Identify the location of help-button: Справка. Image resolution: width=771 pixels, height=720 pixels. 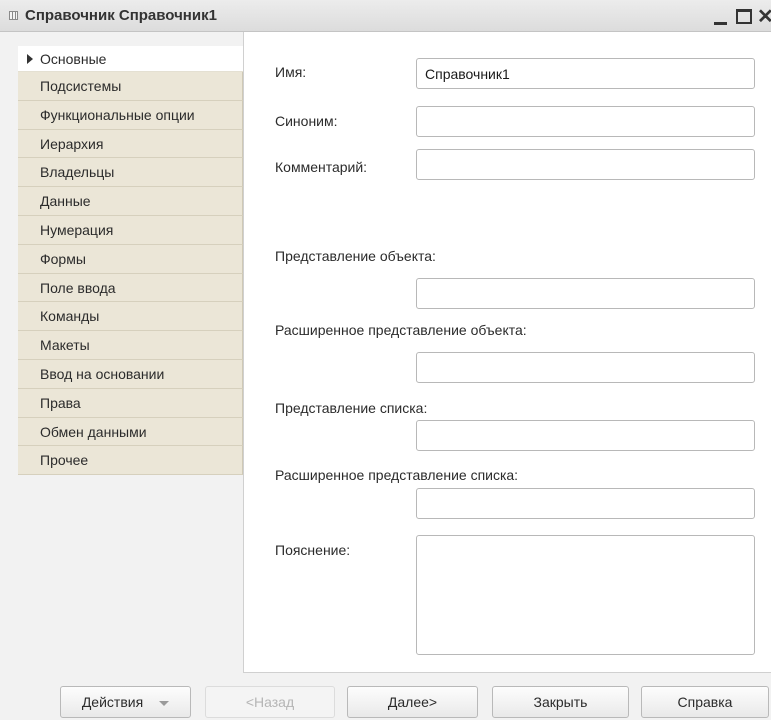
(705, 702).